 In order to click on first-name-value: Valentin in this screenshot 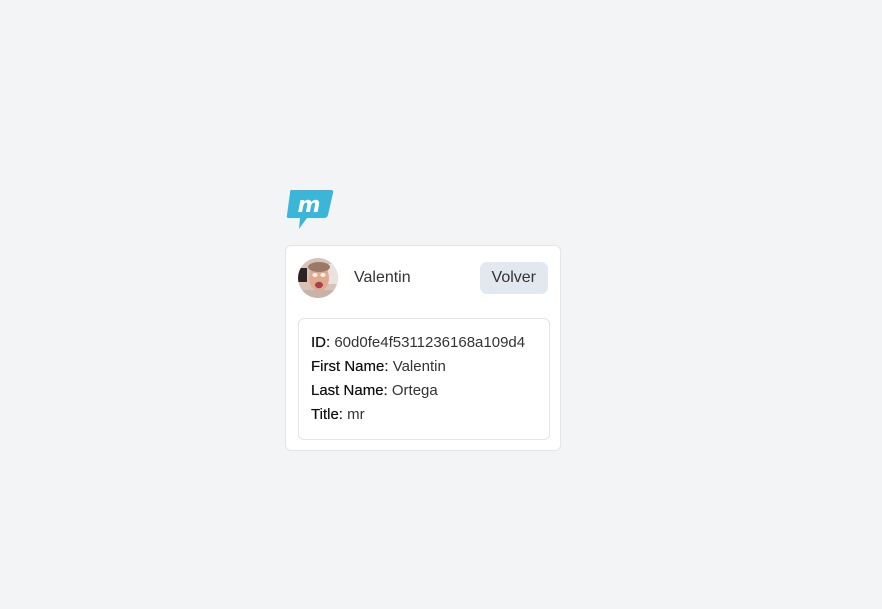, I will do `click(419, 366)`.